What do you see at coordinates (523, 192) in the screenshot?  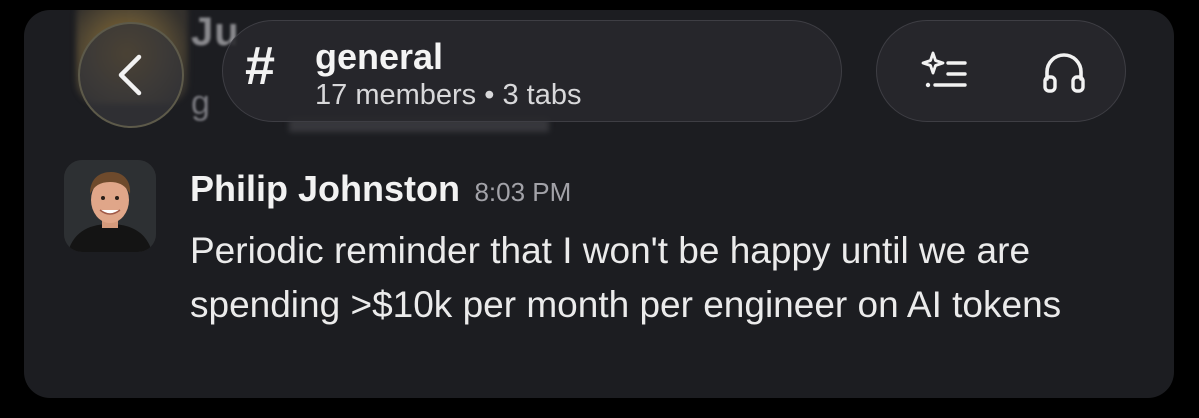 I see `message-timestamp: 8:03 PM` at bounding box center [523, 192].